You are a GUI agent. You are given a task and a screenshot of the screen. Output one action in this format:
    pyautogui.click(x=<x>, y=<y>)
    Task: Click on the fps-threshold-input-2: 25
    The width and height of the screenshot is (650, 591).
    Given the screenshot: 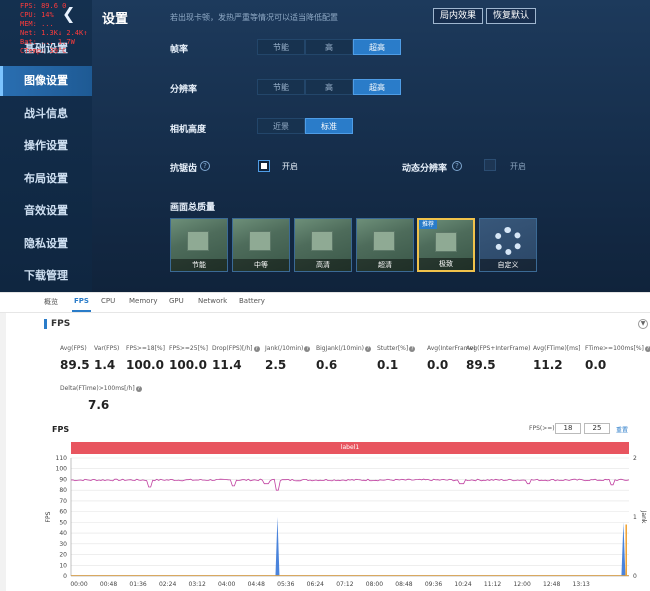 What is the action you would take?
    pyautogui.click(x=597, y=428)
    